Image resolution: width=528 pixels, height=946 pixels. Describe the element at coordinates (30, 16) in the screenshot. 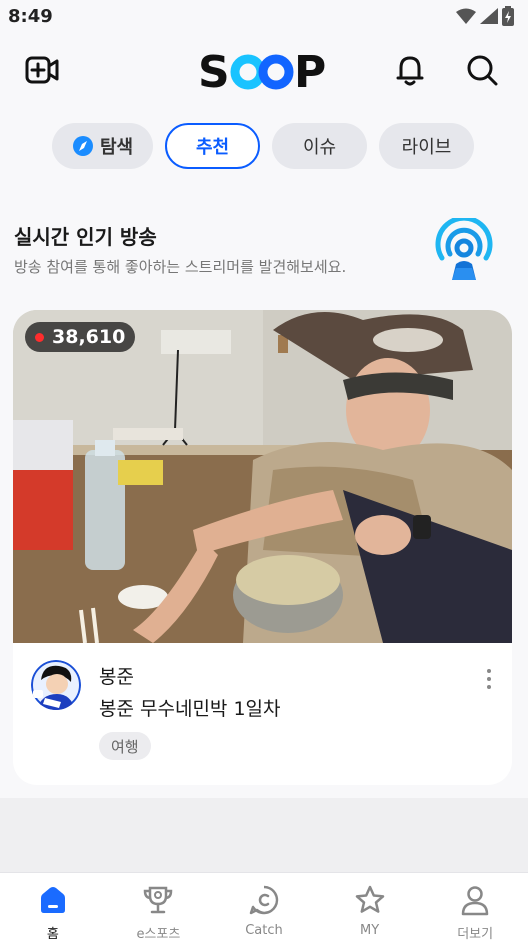

I see `status-time: 8:49` at that location.